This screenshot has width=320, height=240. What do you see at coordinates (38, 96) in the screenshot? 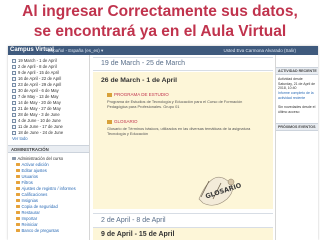
I see `topic-label: 7 de May - 13 de May` at bounding box center [38, 96].